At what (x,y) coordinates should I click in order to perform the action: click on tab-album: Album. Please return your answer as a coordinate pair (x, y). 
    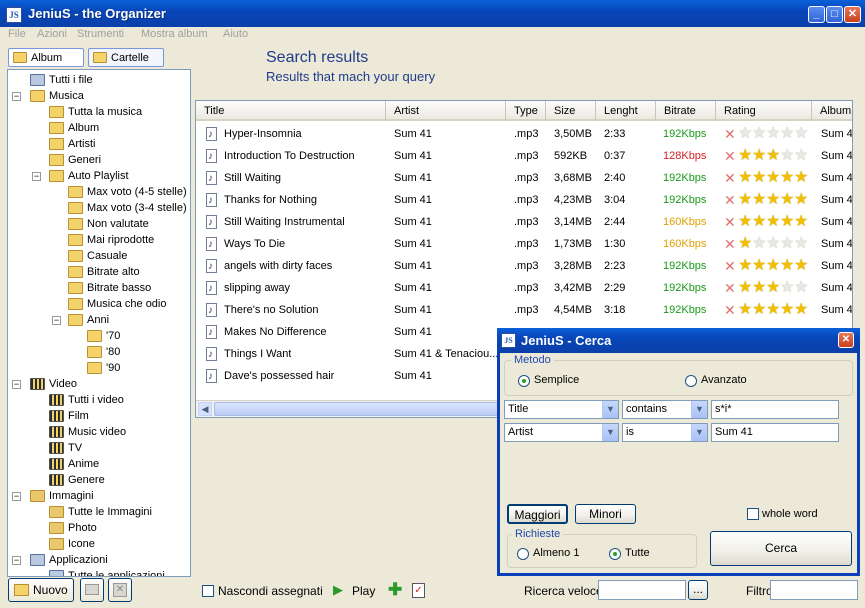
    Looking at the image, I should click on (46, 57).